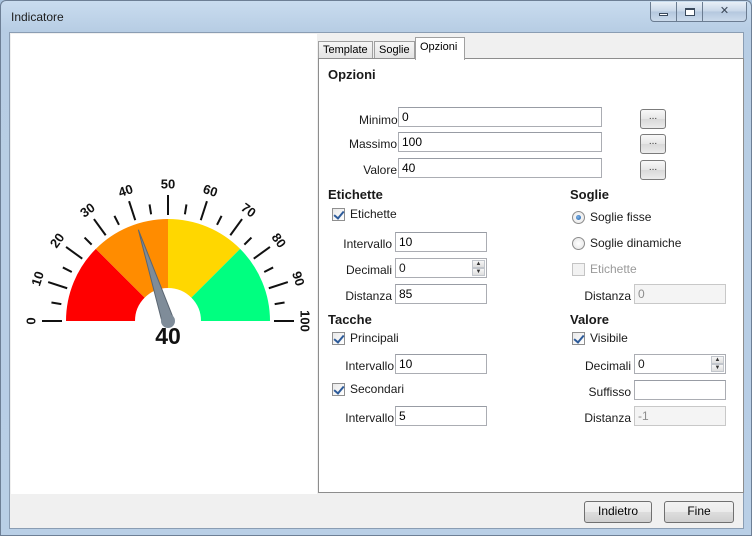 The height and width of the screenshot is (536, 752). Describe the element at coordinates (369, 418) in the screenshot. I see `tacche-intervallo2-label: Intervallo` at that location.